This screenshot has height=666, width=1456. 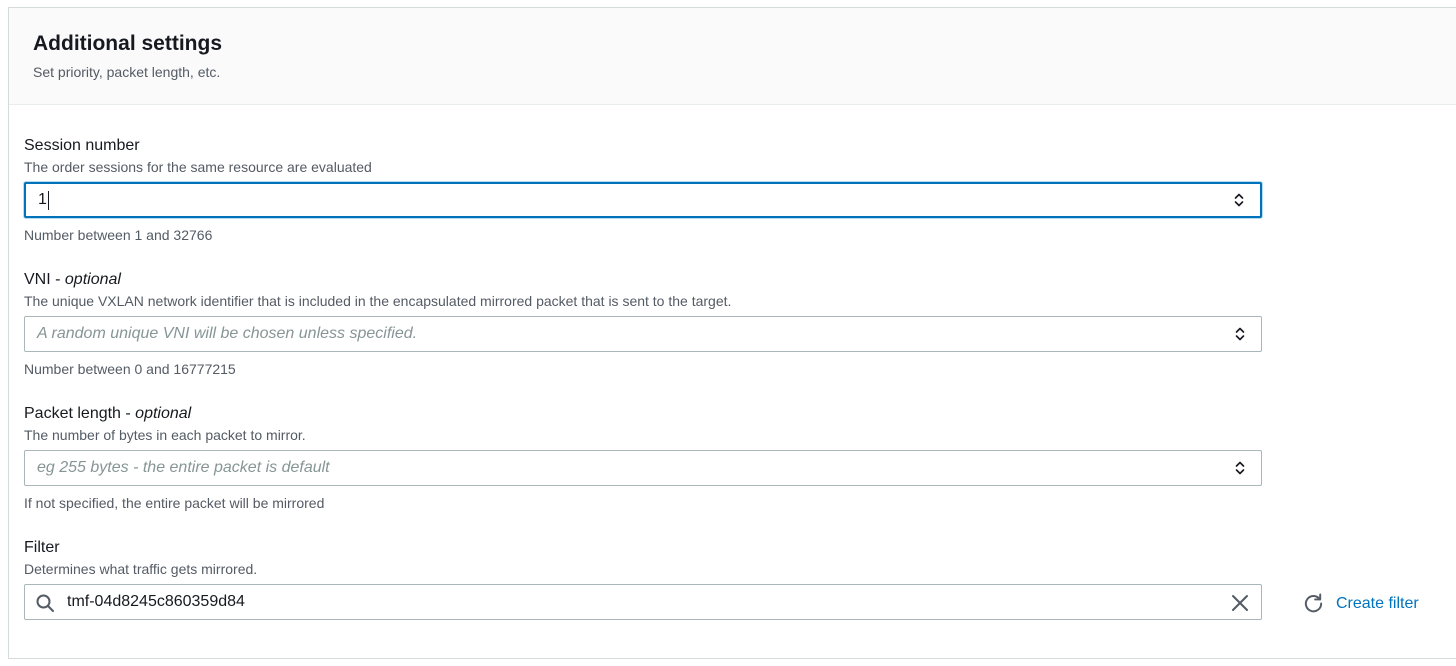 I want to click on search-icon, so click(x=45, y=603).